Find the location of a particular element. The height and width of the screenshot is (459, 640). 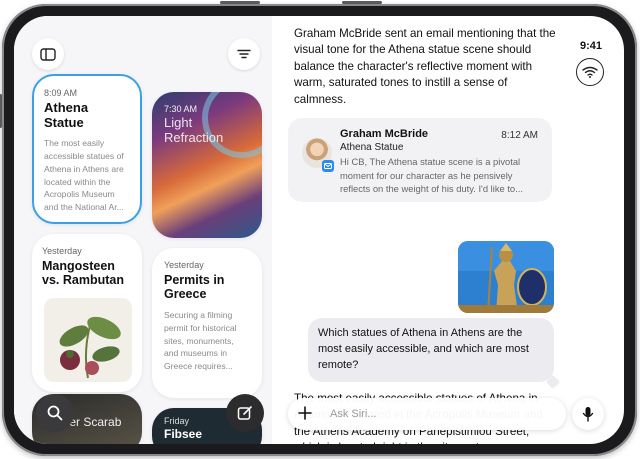

note-card-mangosteen: Yesterday Mangosteen vs. Rambutan is located at coordinates (87, 313).